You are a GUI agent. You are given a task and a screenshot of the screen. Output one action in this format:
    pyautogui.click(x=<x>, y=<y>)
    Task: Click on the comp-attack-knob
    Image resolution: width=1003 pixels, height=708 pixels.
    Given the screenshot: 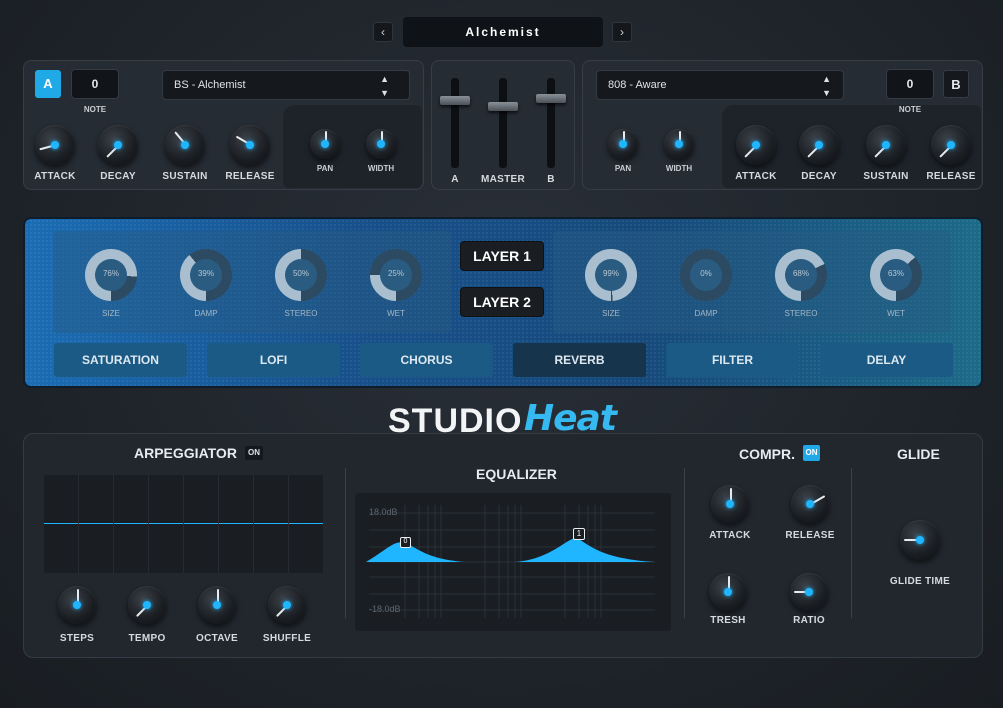 What is the action you would take?
    pyautogui.click(x=730, y=504)
    